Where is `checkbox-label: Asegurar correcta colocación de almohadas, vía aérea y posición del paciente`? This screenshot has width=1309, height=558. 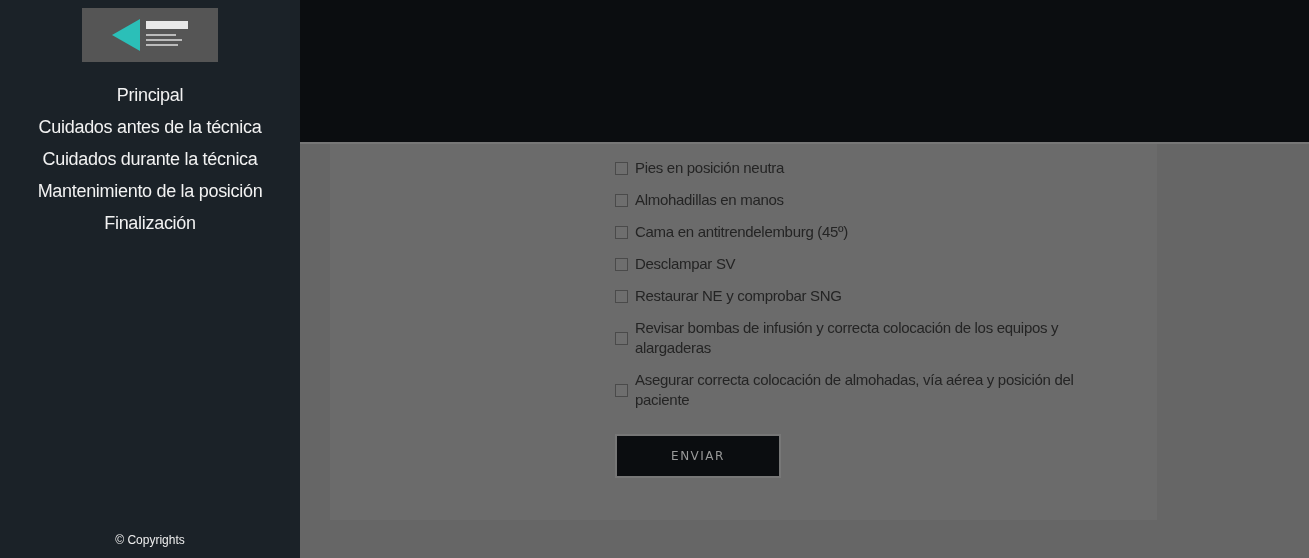 checkbox-label: Asegurar correcta colocación de almohadas, vía aérea y posición del paciente is located at coordinates (855, 390).